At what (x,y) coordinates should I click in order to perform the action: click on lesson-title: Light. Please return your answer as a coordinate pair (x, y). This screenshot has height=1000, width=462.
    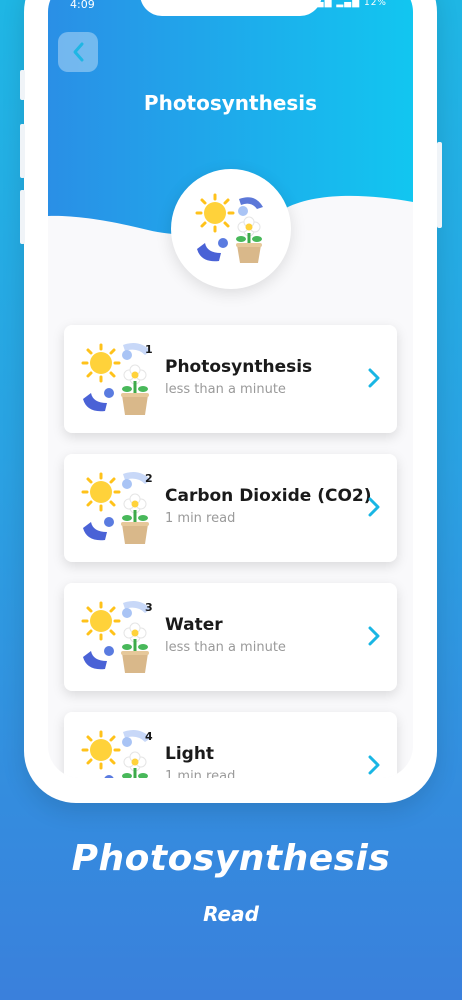
    Looking at the image, I should click on (190, 754).